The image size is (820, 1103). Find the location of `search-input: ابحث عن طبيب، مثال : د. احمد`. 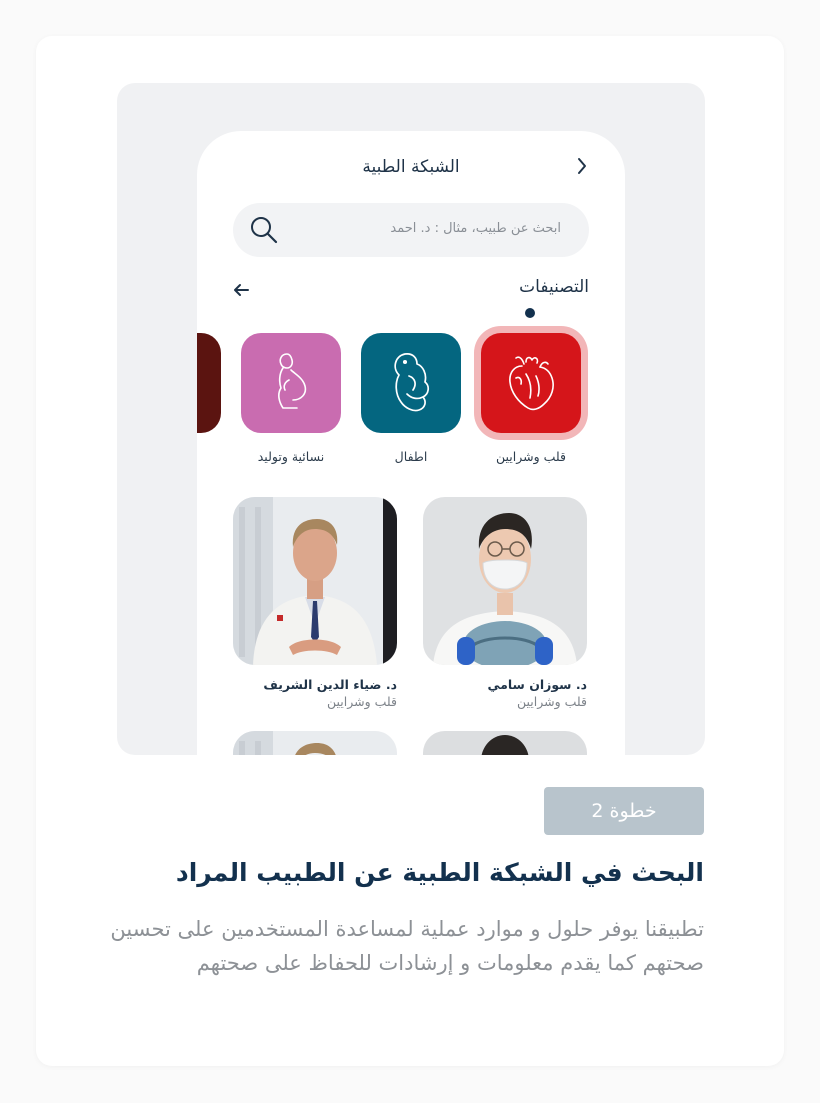

search-input: ابحث عن طبيب، مثال : د. احمد is located at coordinates (475, 228).